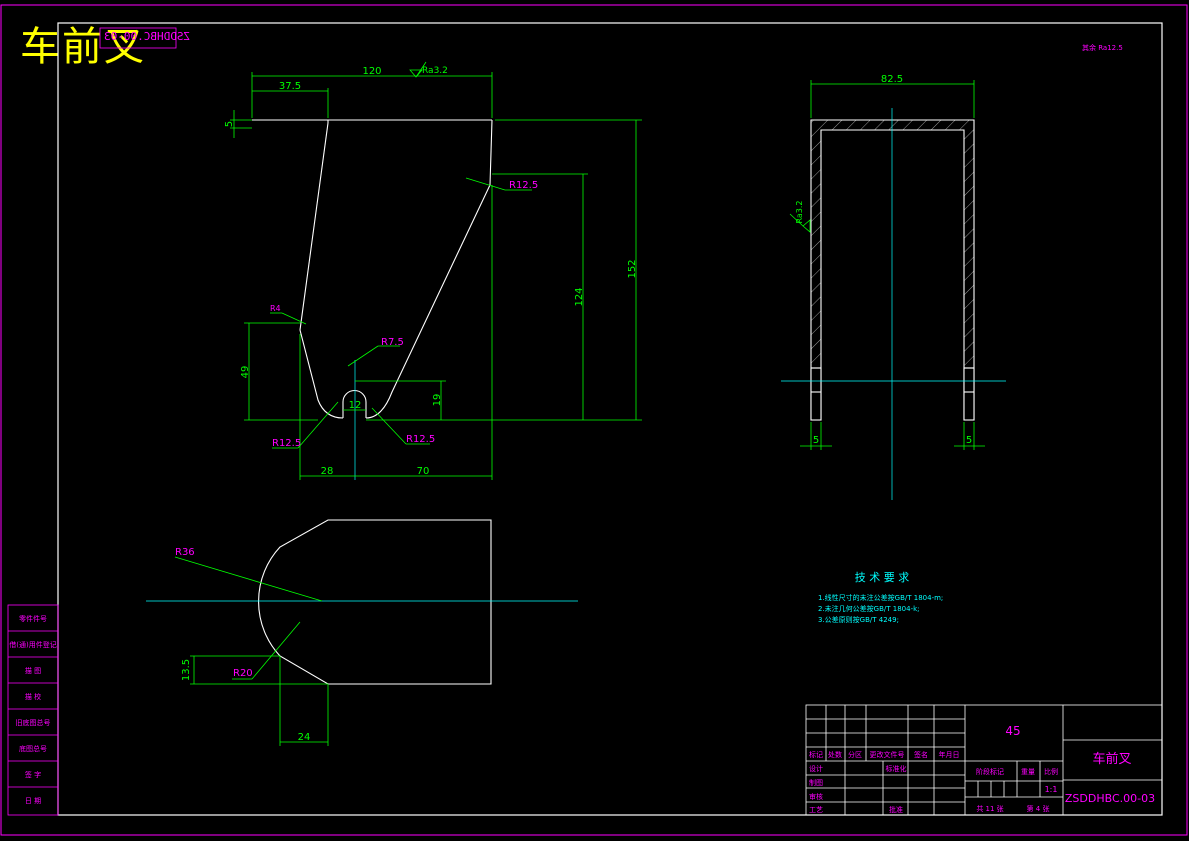  Describe the element at coordinates (816, 810) in the screenshot. I see `tb-process: 工艺` at that location.